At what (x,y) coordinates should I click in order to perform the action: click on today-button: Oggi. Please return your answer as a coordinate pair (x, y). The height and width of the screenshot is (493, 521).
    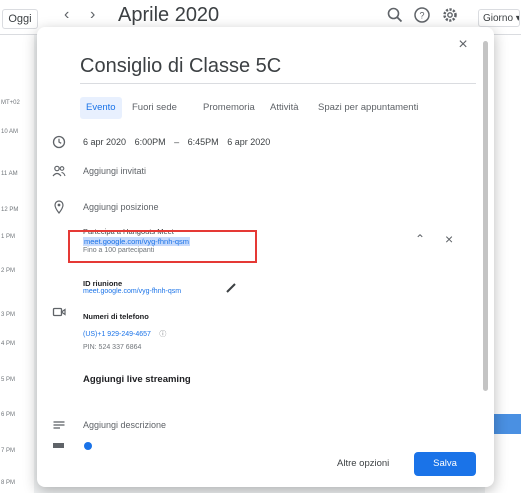
    Looking at the image, I should click on (20, 19).